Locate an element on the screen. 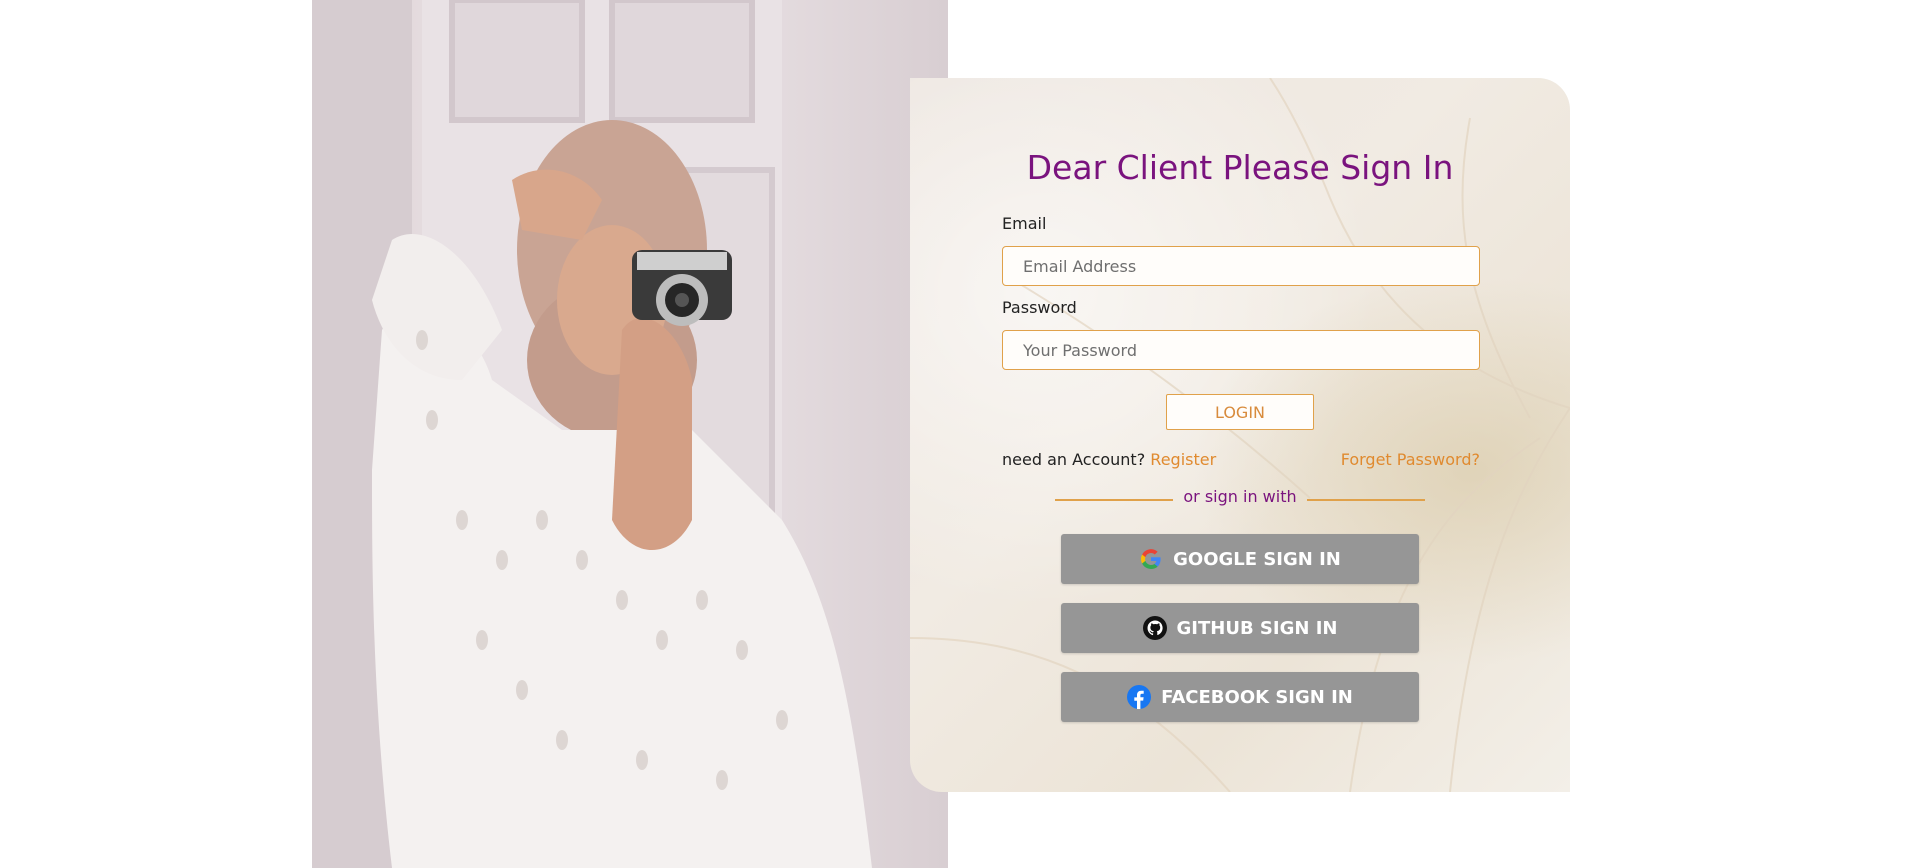  divider-text: or sign in with is located at coordinates (1240, 496).